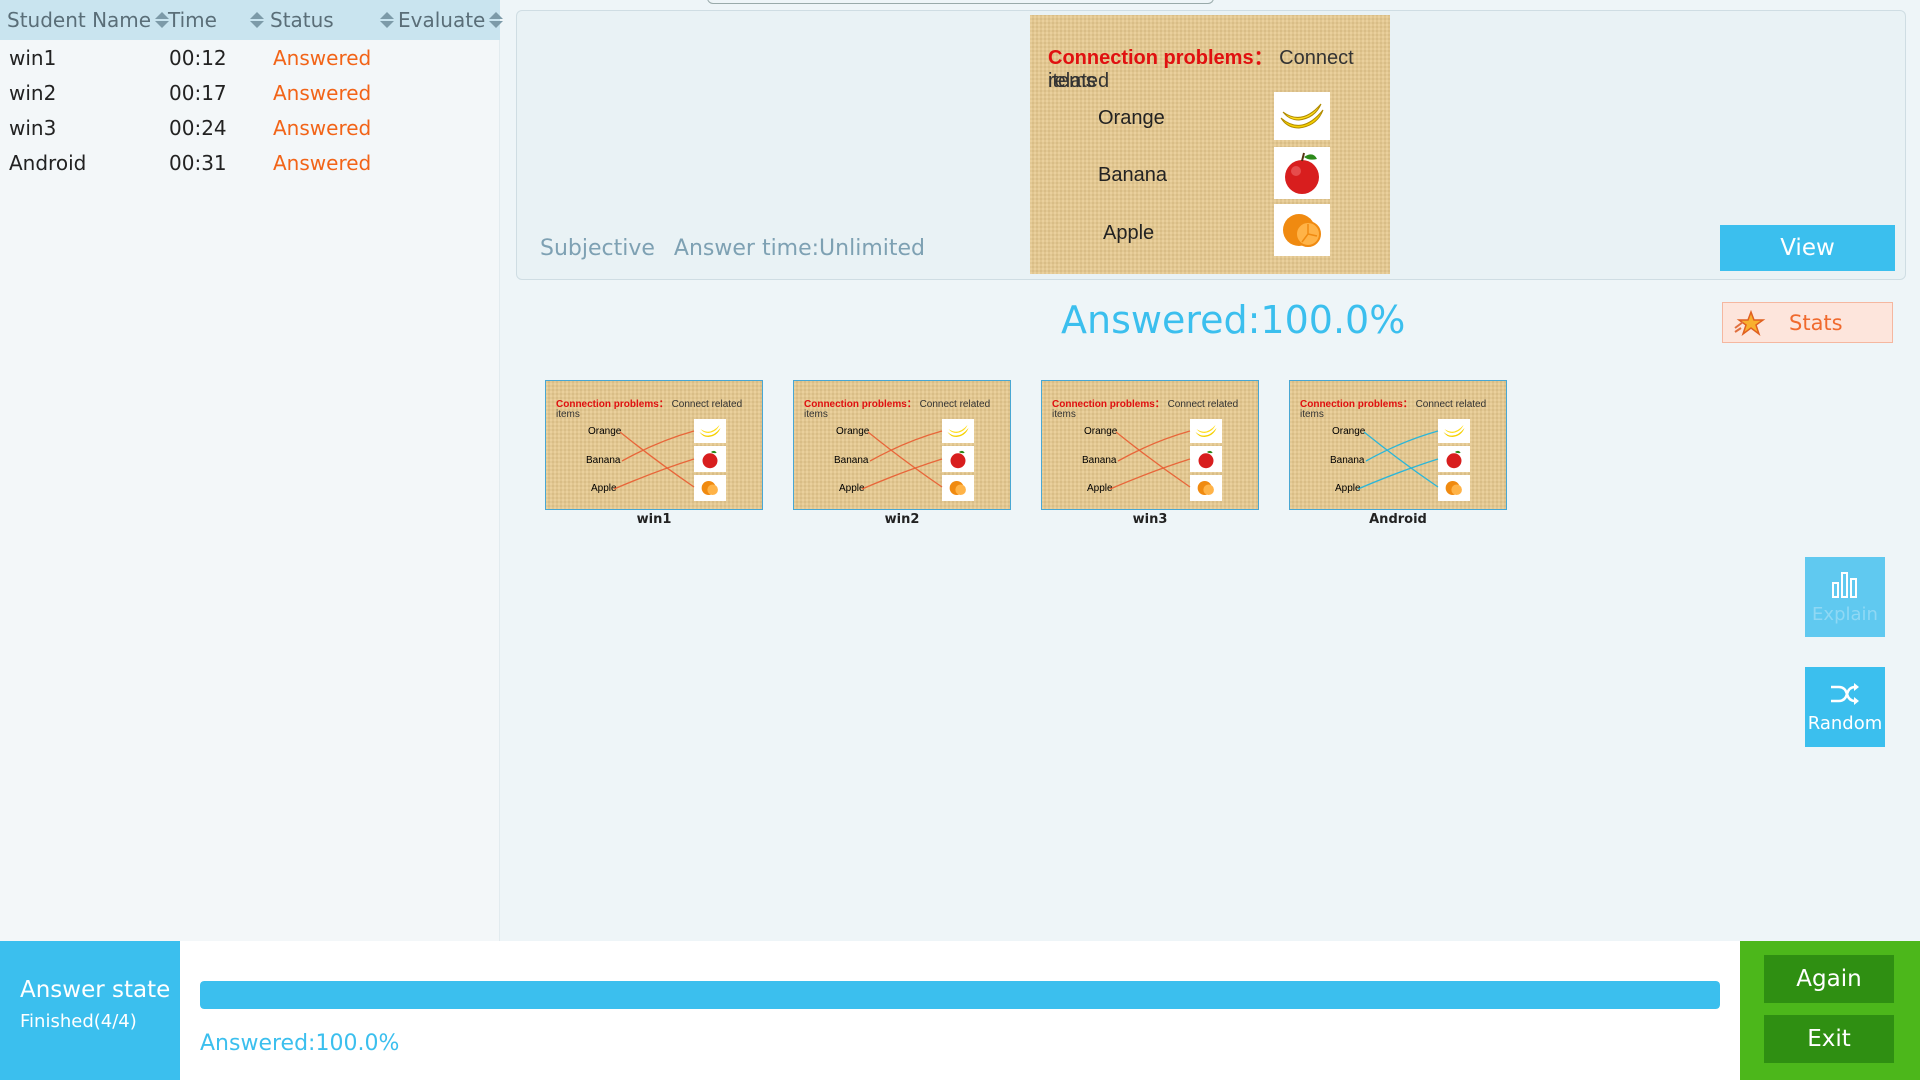 The image size is (1920, 1080). What do you see at coordinates (79, 20) in the screenshot?
I see `header-student-name: Student Name` at bounding box center [79, 20].